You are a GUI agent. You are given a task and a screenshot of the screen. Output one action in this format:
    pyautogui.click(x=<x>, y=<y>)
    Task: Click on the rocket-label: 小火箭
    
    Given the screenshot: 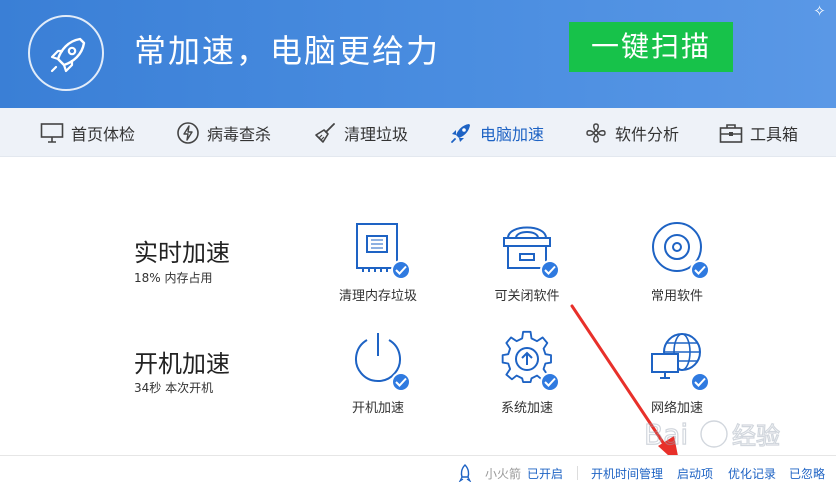 What is the action you would take?
    pyautogui.click(x=503, y=474)
    